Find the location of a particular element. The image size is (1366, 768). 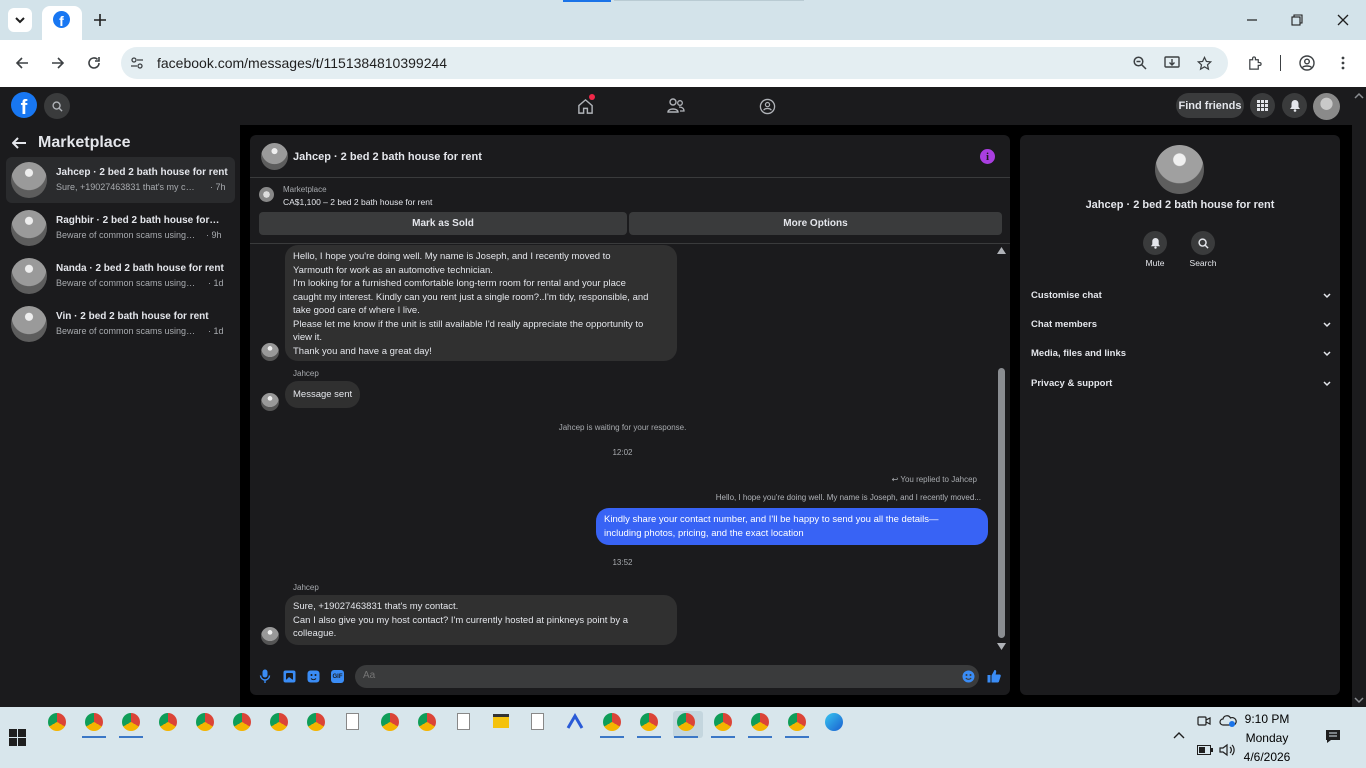

section-label: Privacy & support is located at coordinates (1072, 383).